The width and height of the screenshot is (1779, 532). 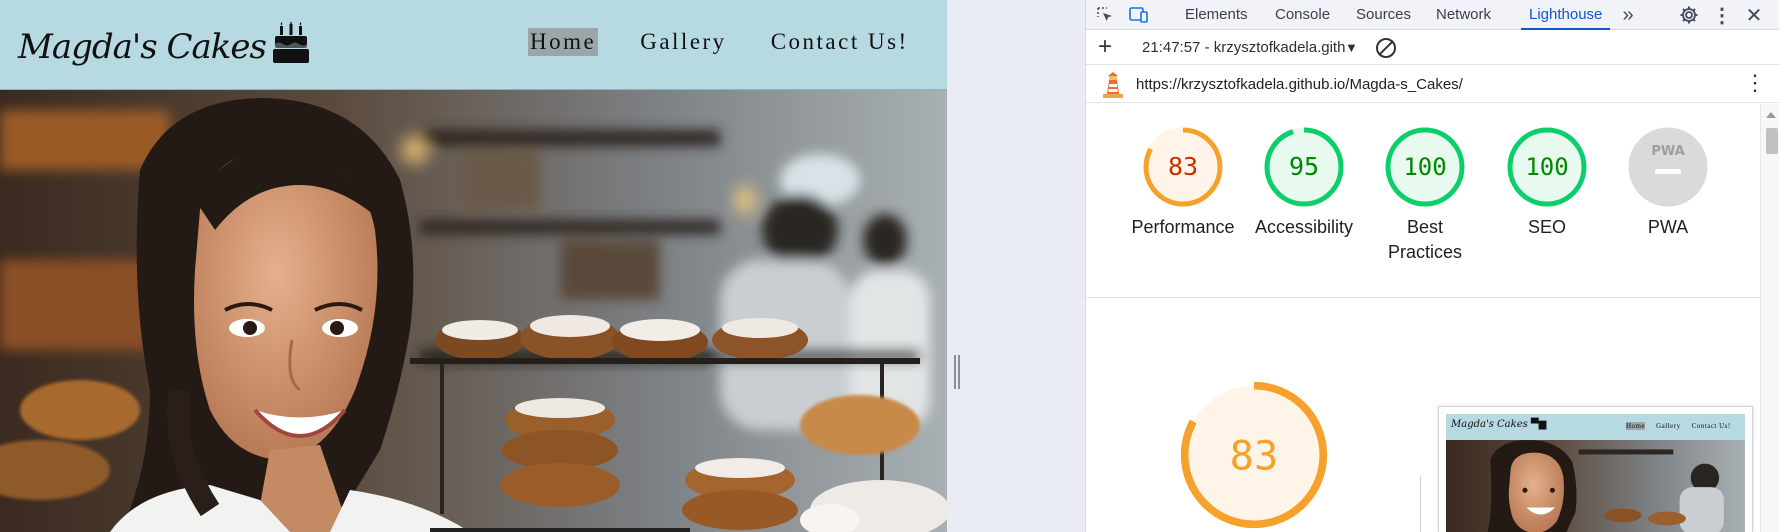 I want to click on score-gauge-accessibility: 95 Accessibility, so click(x=1304, y=183).